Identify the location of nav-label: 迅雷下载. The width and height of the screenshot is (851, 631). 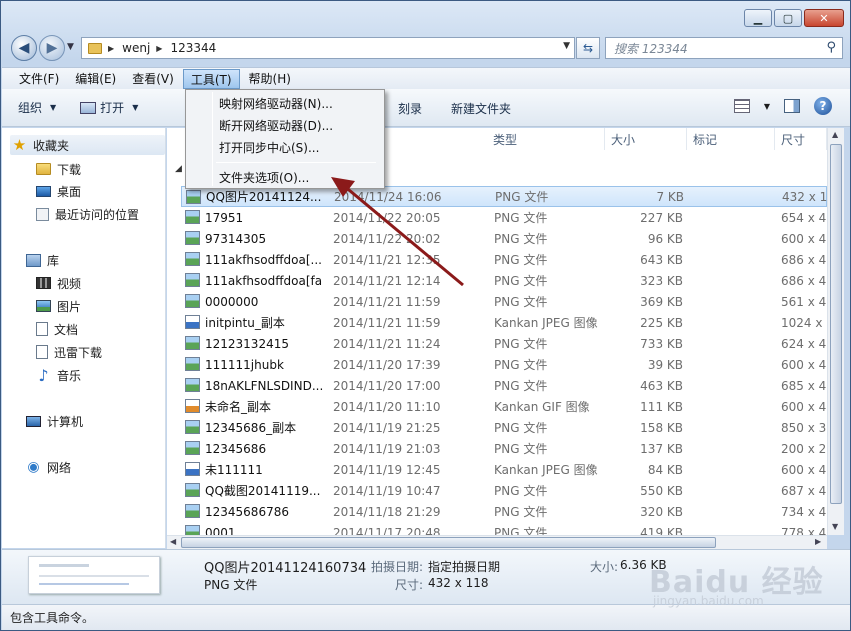
(78, 352).